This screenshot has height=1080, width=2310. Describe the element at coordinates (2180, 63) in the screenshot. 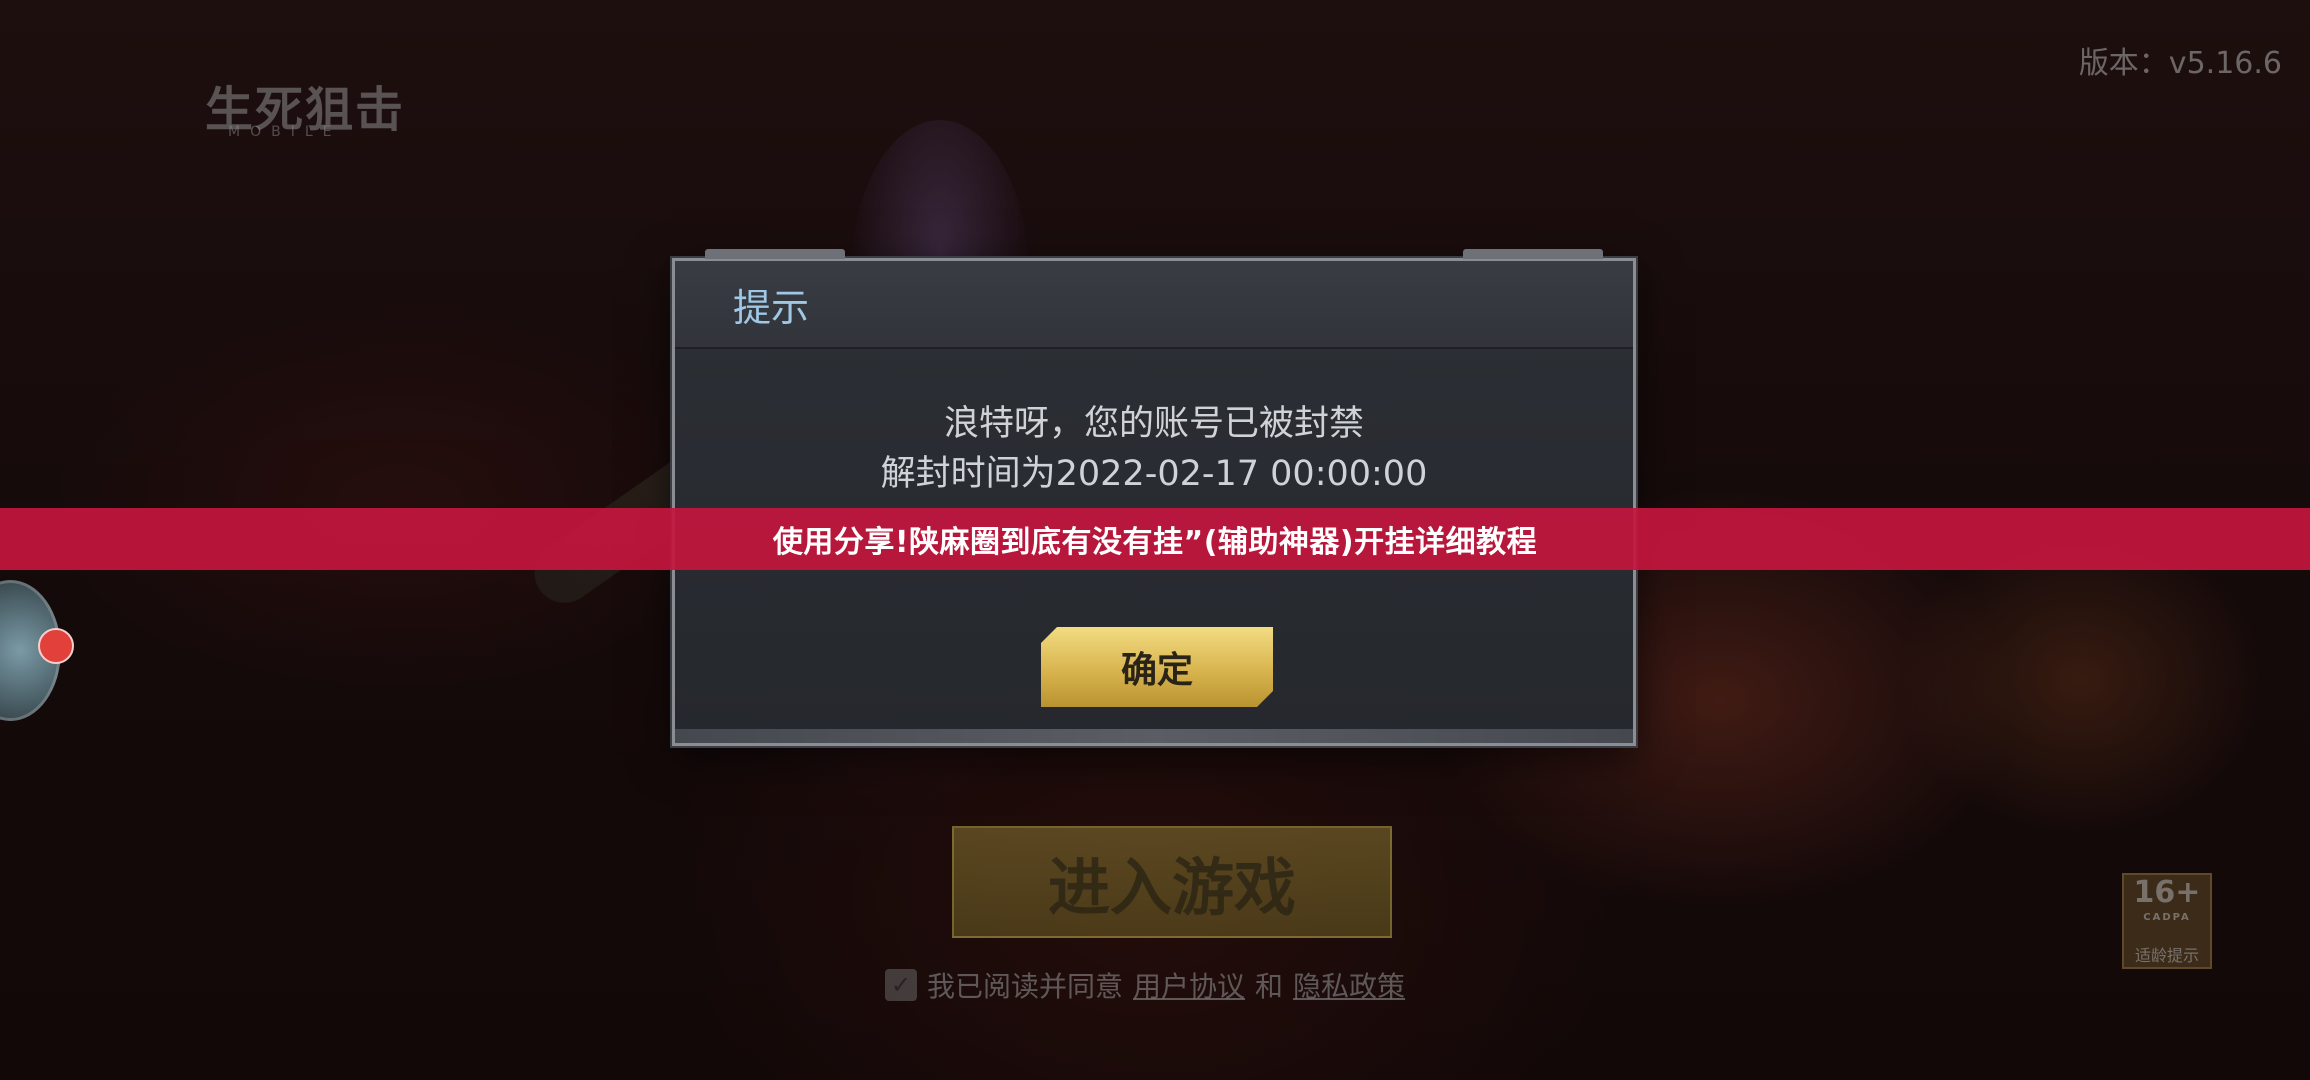

I see `version-label: 版本：v5.16.6` at that location.